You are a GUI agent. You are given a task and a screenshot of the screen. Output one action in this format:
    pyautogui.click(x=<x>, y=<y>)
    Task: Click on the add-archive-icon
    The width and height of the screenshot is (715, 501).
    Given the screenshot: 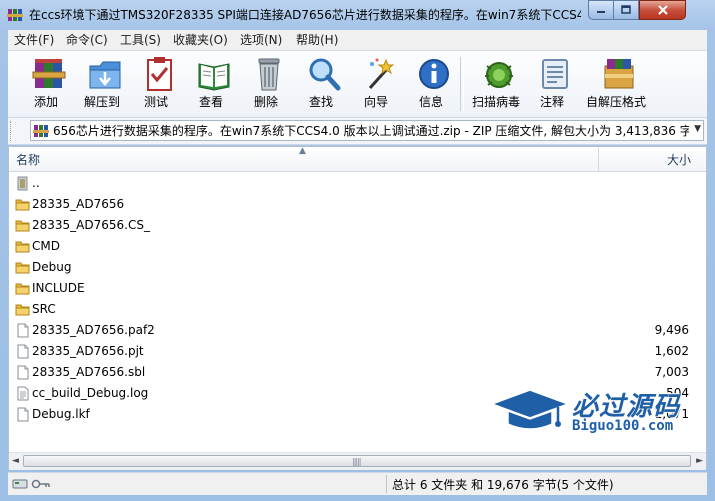 What is the action you would take?
    pyautogui.click(x=49, y=73)
    